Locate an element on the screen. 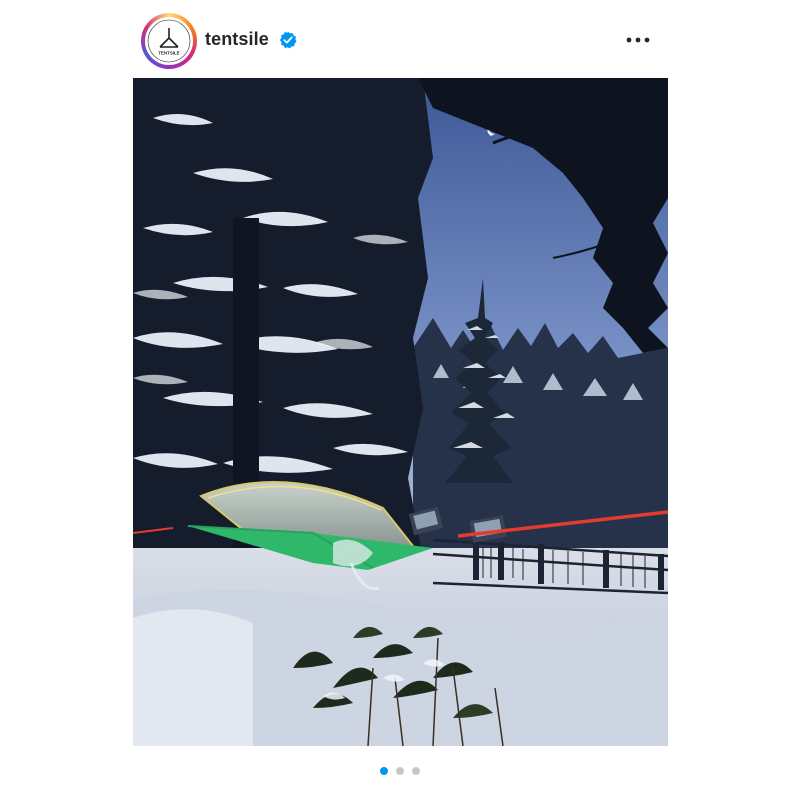  tentsile-logo-icon: TENTSILE is located at coordinates (169, 41).